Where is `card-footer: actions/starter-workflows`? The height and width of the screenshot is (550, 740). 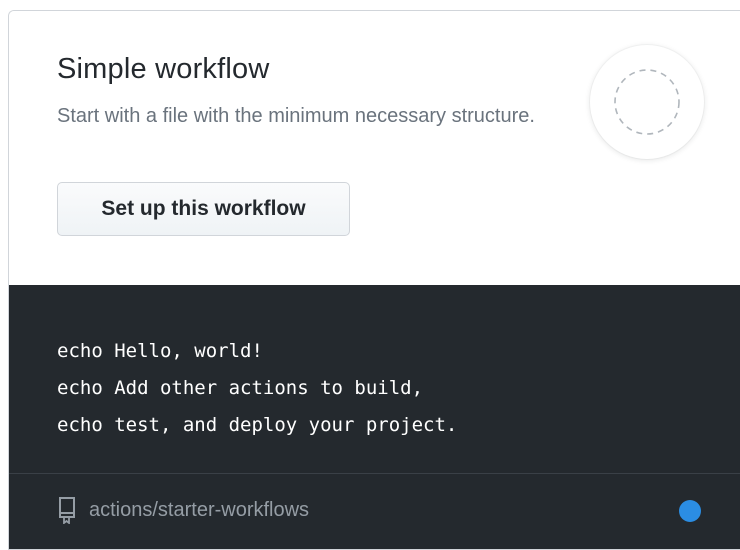
card-footer: actions/starter-workflows is located at coordinates (374, 511).